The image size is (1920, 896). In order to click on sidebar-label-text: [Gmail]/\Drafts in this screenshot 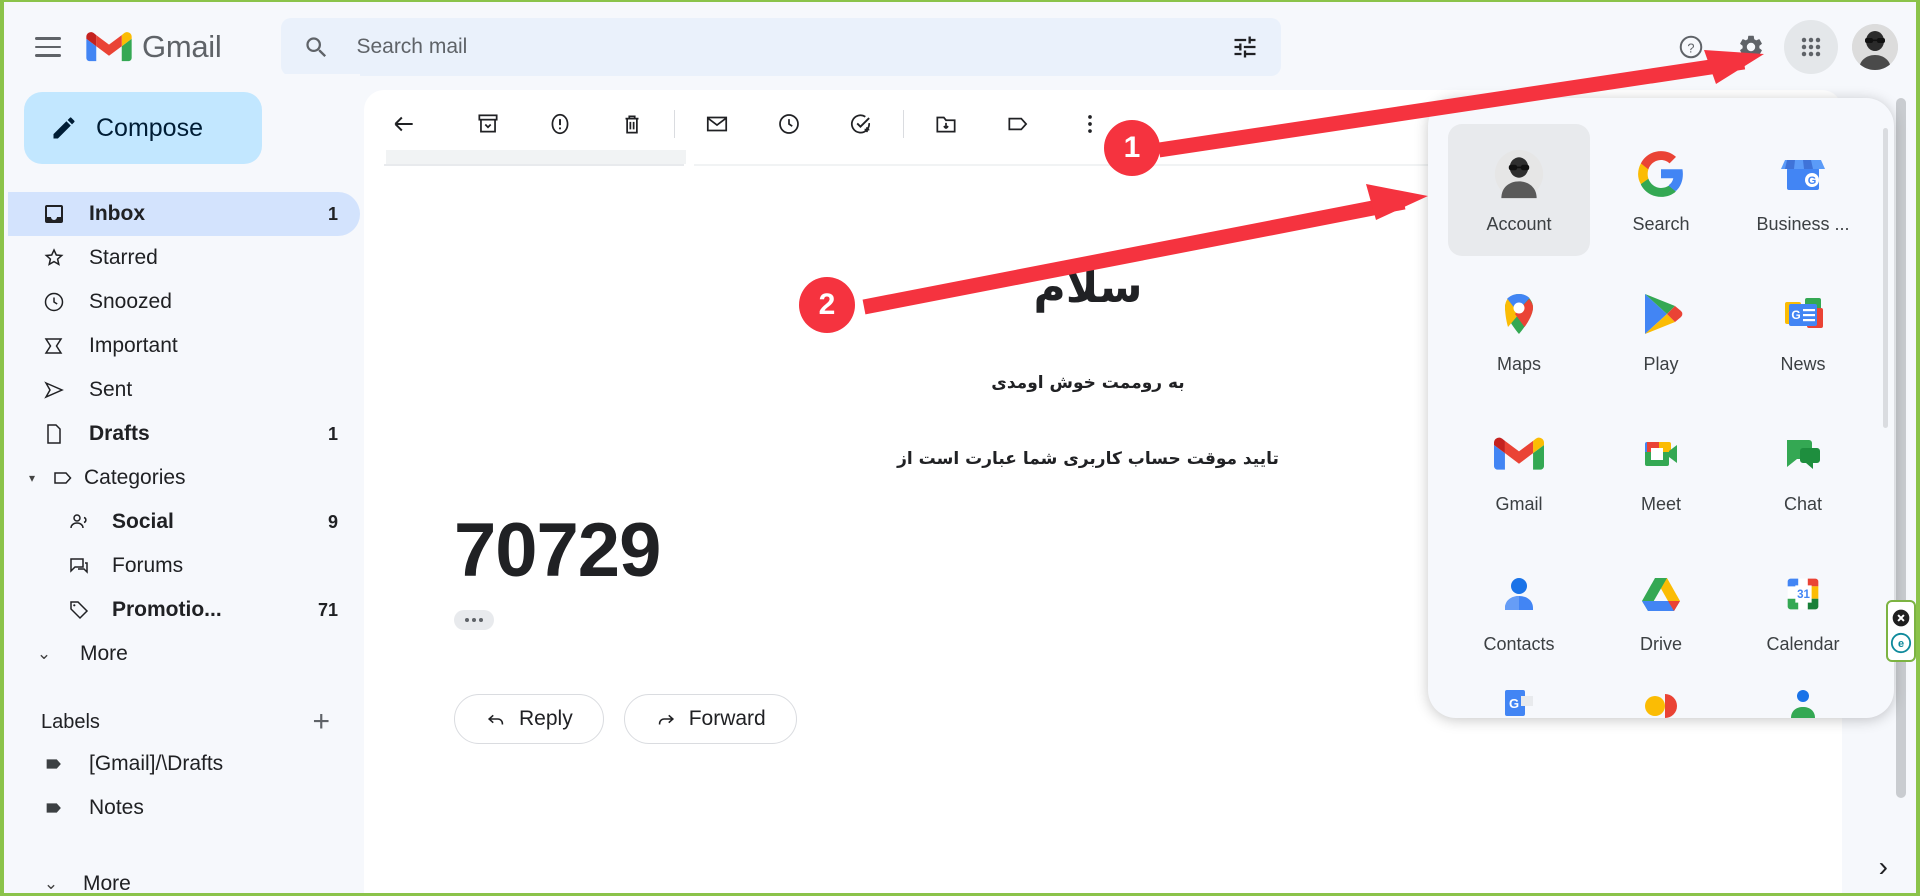, I will do `click(156, 763)`.